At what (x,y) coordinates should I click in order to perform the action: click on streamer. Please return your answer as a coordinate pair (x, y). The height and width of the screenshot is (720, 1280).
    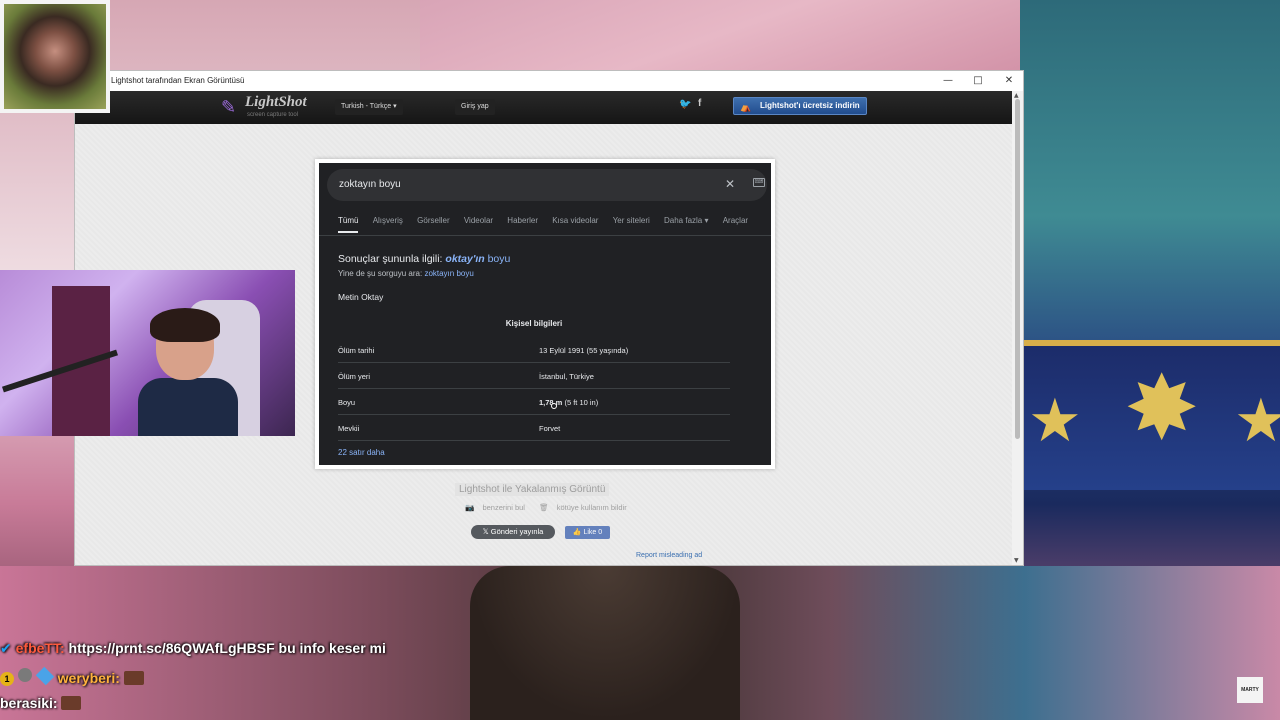
    Looking at the image, I should click on (188, 372).